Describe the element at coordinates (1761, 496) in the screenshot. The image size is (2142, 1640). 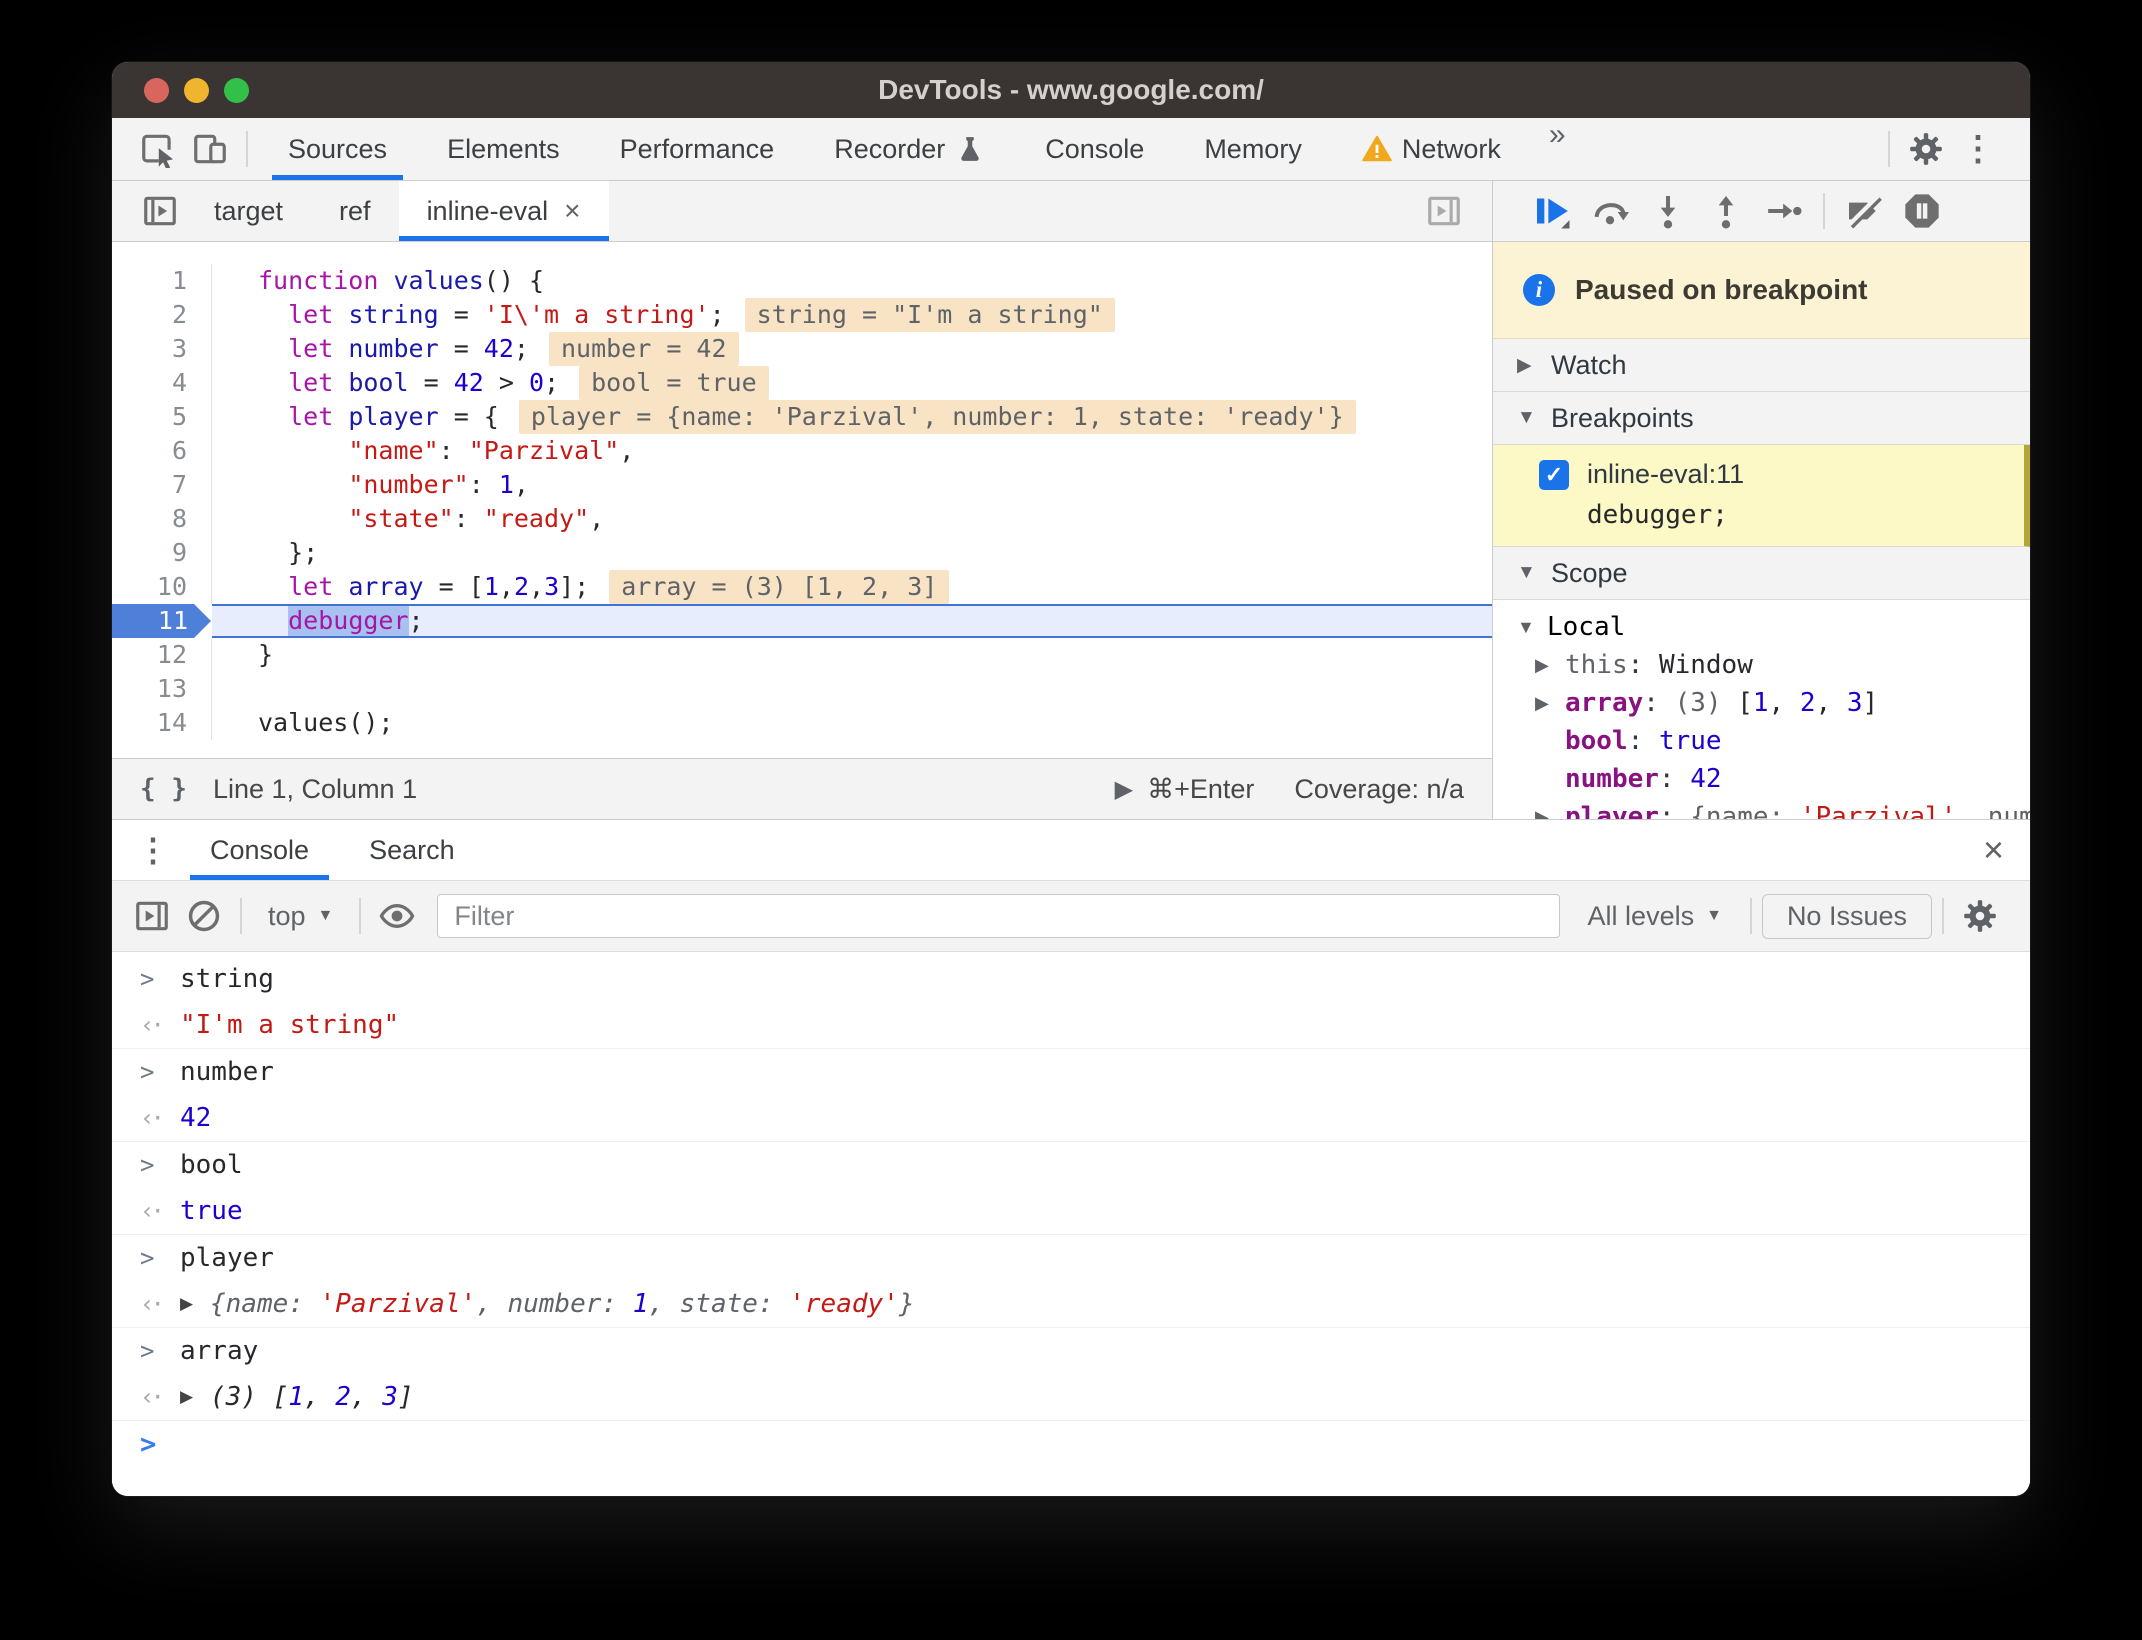
I see `breakpoint-entry: ✓ inline-eval:11 debugger;` at that location.